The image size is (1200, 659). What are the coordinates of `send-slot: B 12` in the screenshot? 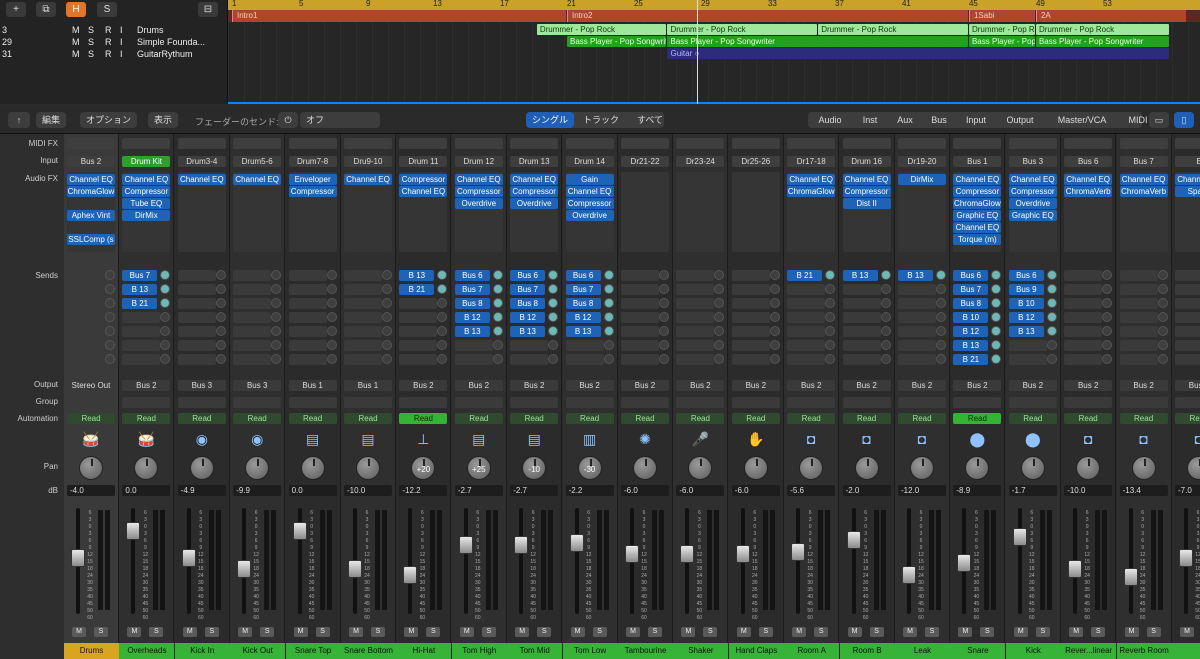 It's located at (583, 317).